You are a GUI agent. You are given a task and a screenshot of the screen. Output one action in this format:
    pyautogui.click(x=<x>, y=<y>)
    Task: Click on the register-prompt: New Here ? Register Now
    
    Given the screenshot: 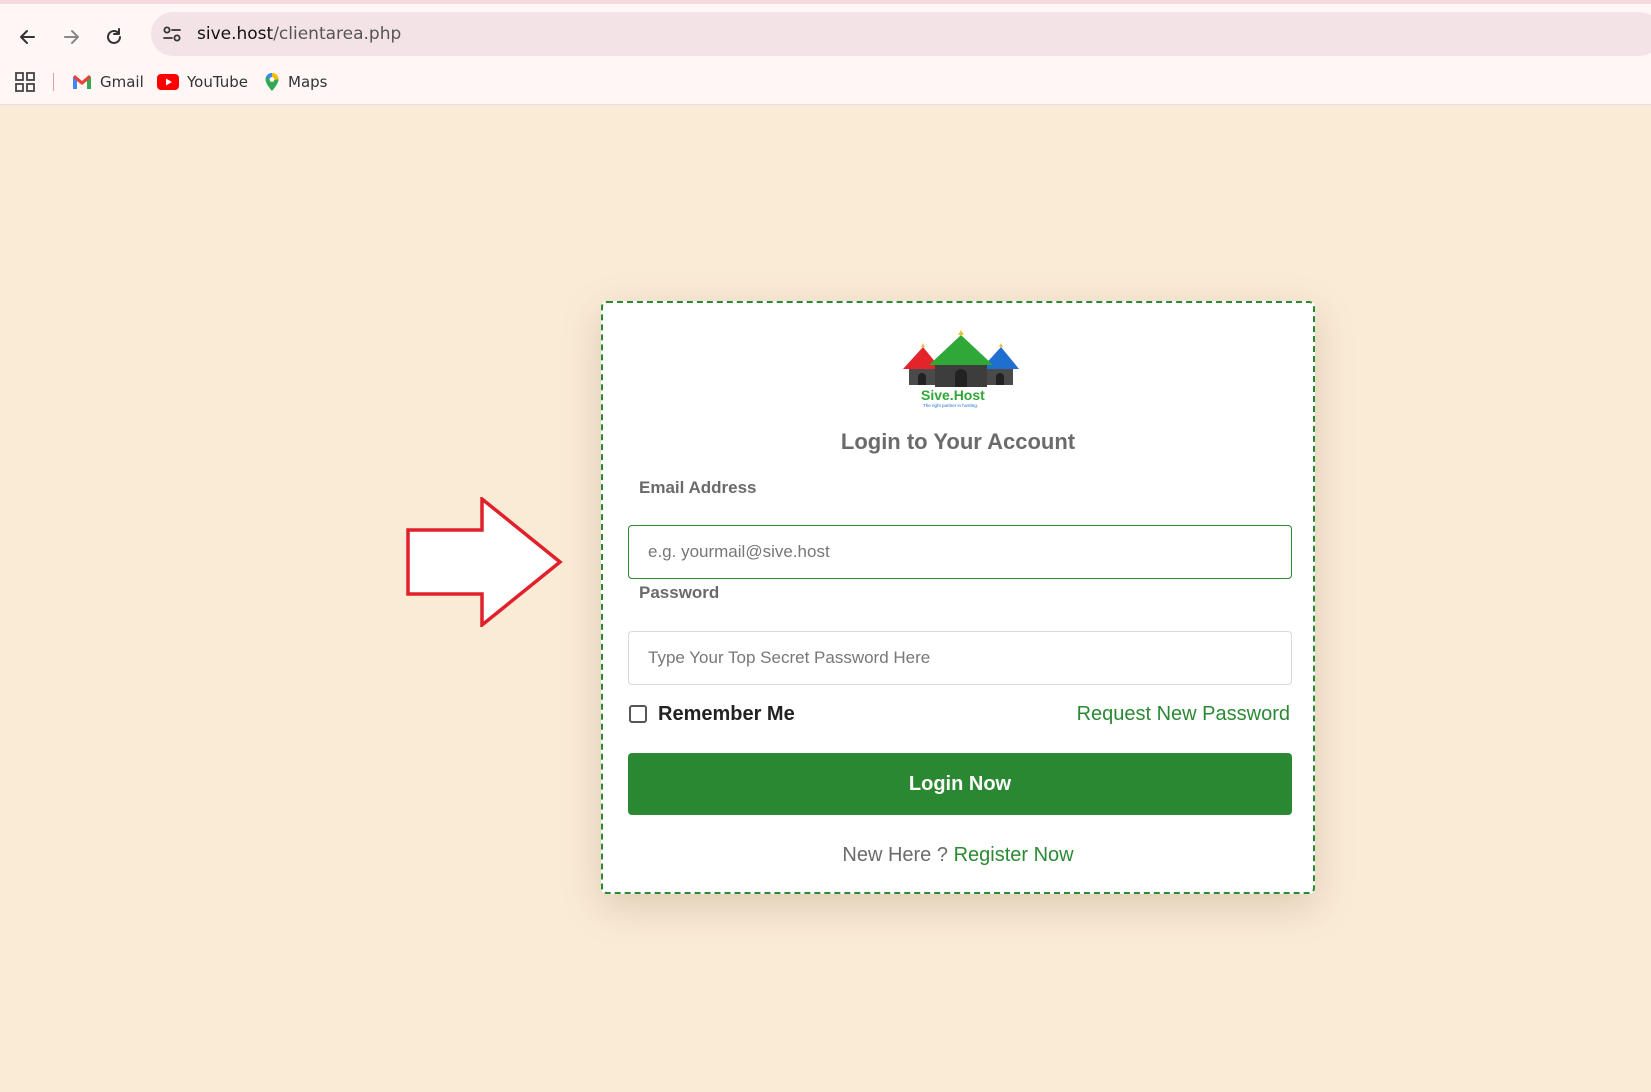 What is the action you would take?
    pyautogui.click(x=958, y=855)
    